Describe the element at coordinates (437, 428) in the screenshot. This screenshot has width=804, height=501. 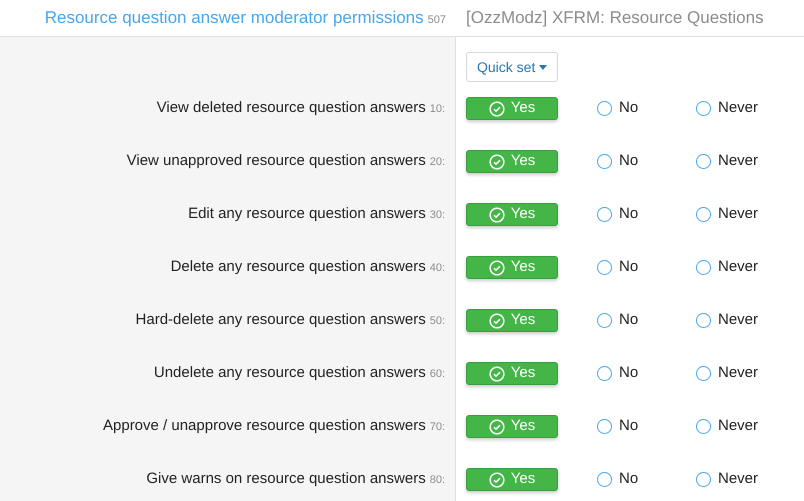
I see `display-order: 70:` at that location.